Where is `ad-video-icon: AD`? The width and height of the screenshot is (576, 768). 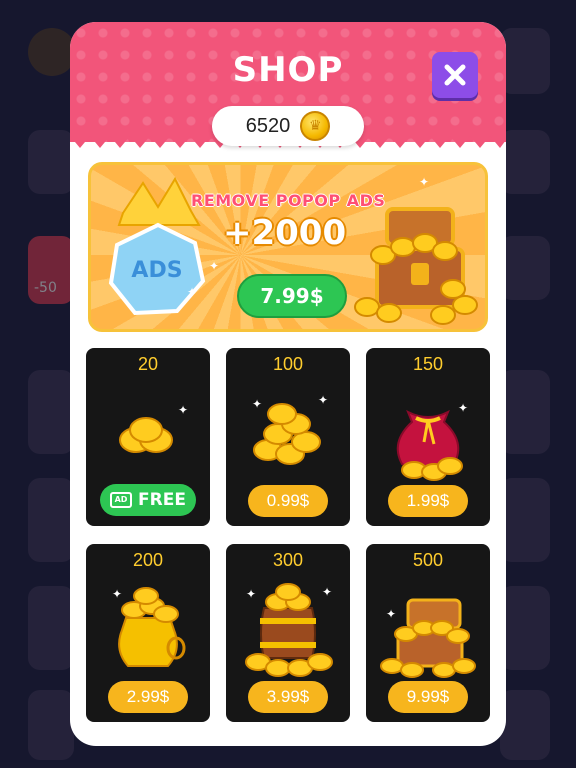
ad-video-icon: AD is located at coordinates (121, 500).